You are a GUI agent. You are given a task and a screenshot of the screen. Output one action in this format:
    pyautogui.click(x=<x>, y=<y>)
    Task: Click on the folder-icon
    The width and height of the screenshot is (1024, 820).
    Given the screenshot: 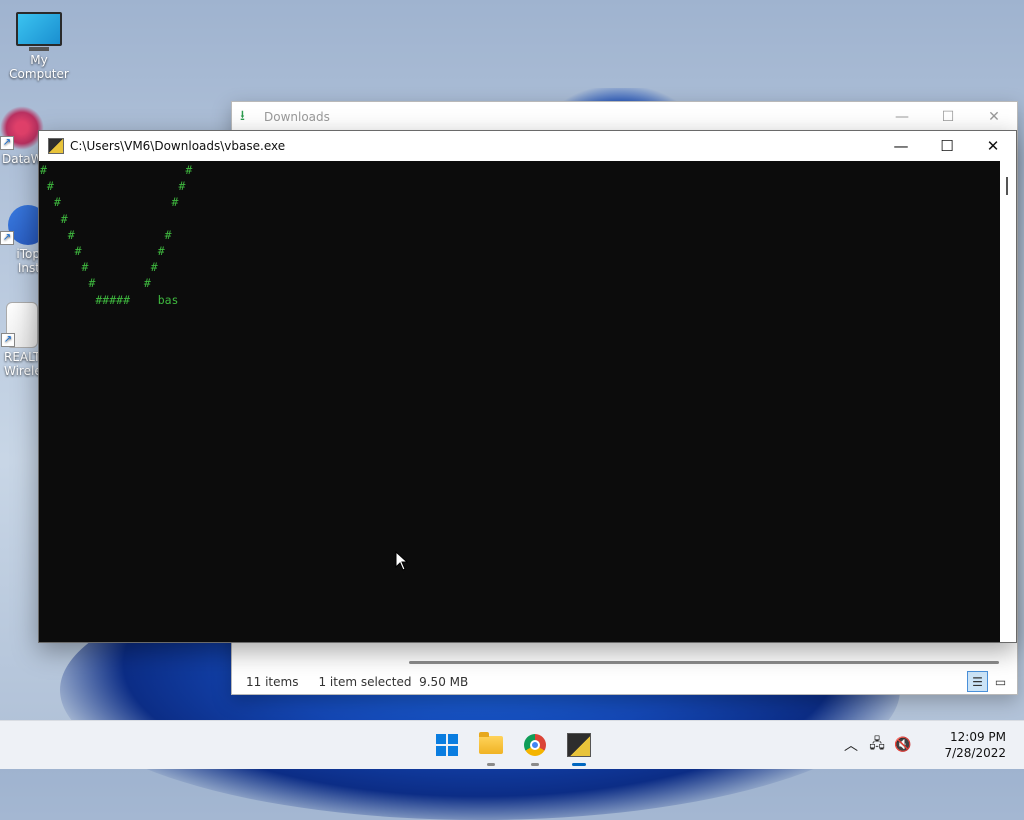 What is the action you would take?
    pyautogui.click(x=491, y=743)
    